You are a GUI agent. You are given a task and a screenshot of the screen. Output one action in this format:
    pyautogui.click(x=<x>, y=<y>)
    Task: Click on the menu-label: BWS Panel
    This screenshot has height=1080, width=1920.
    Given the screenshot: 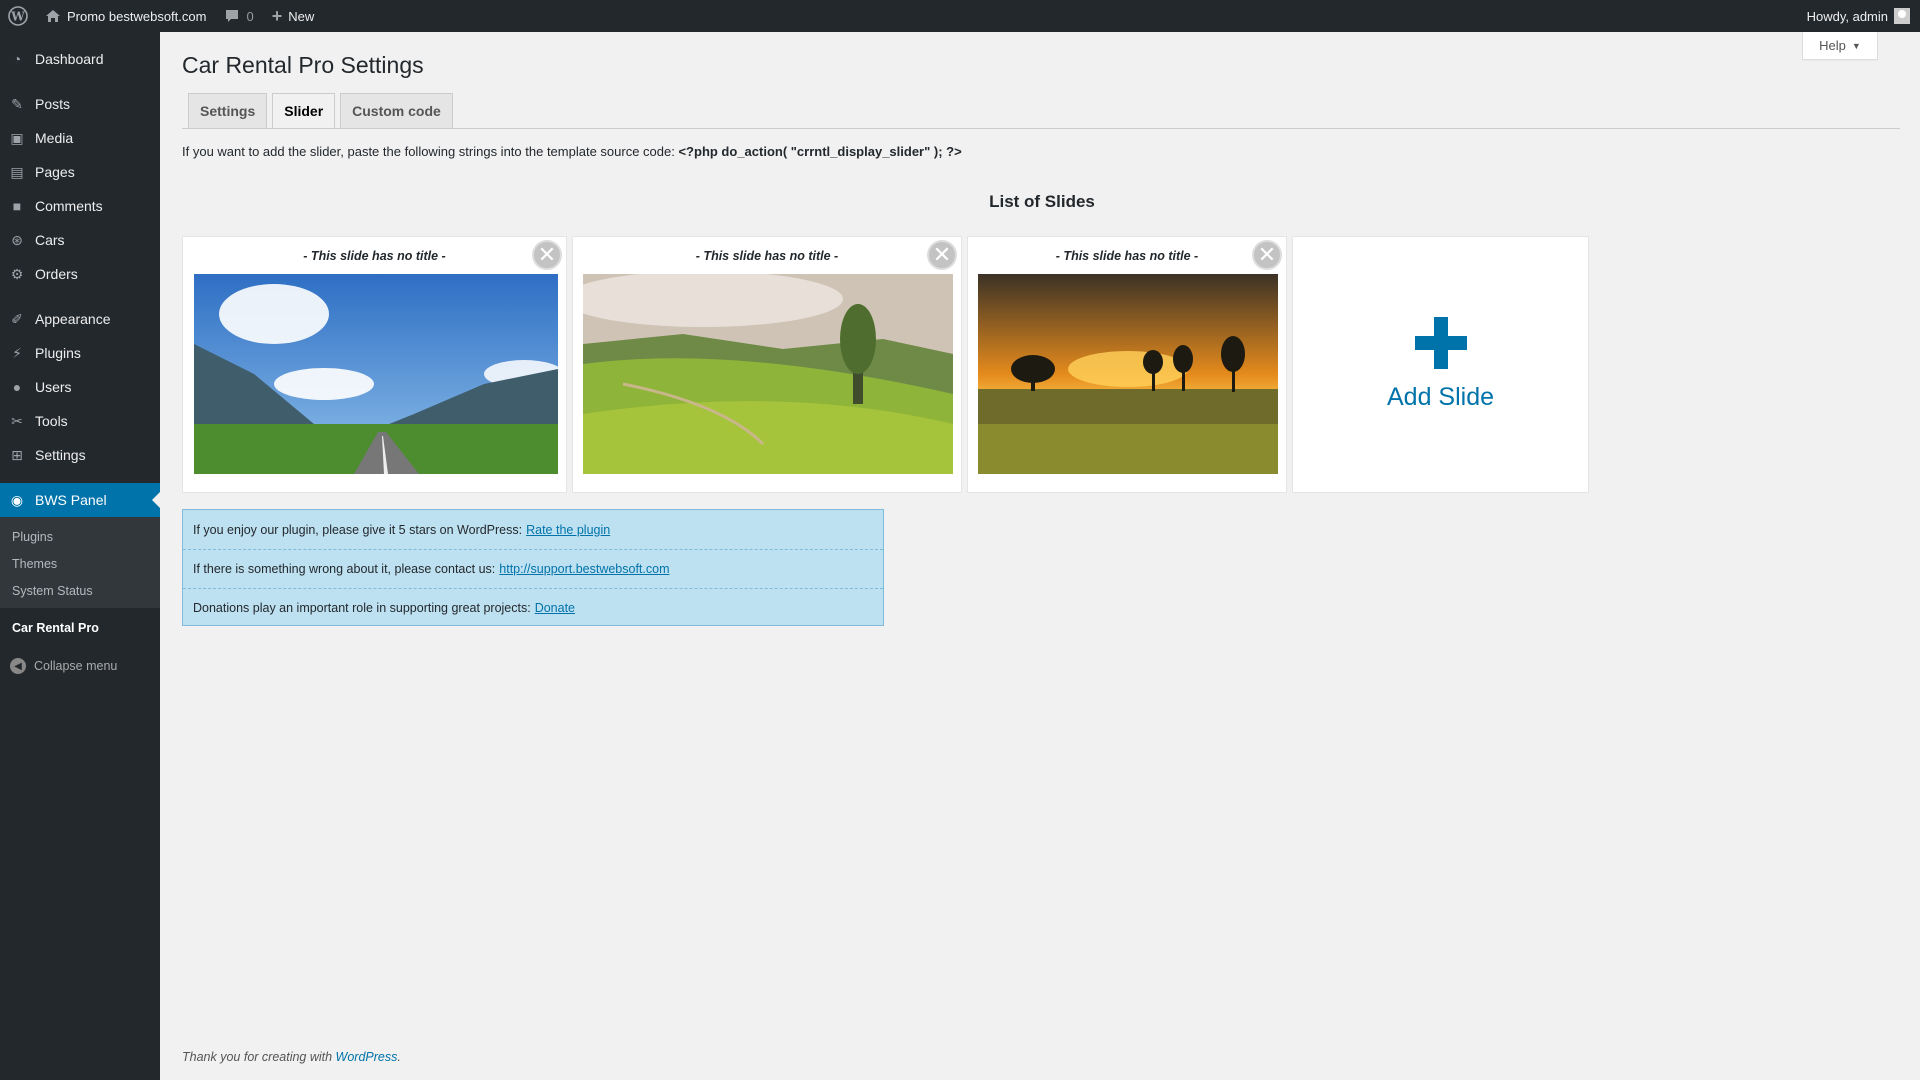 What is the action you would take?
    pyautogui.click(x=71, y=500)
    